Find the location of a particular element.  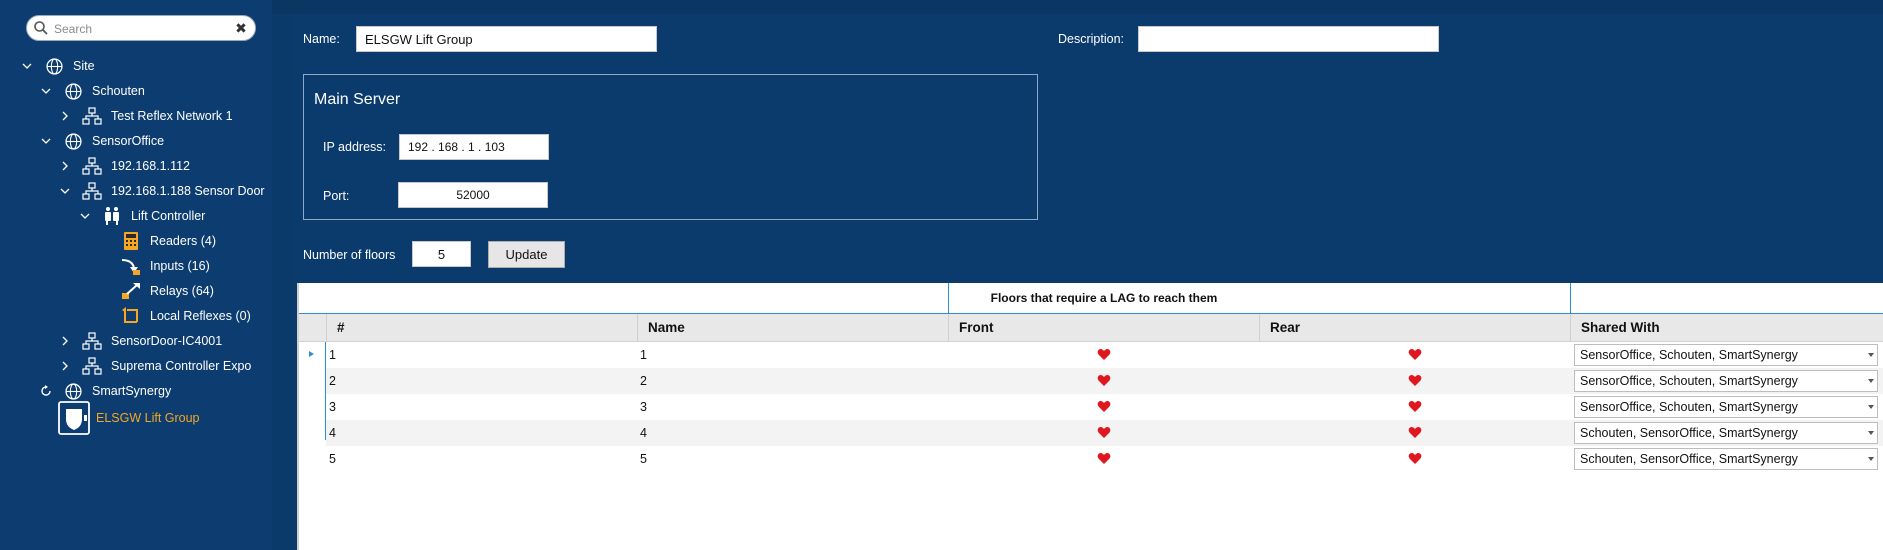

port-field is located at coordinates (473, 195).